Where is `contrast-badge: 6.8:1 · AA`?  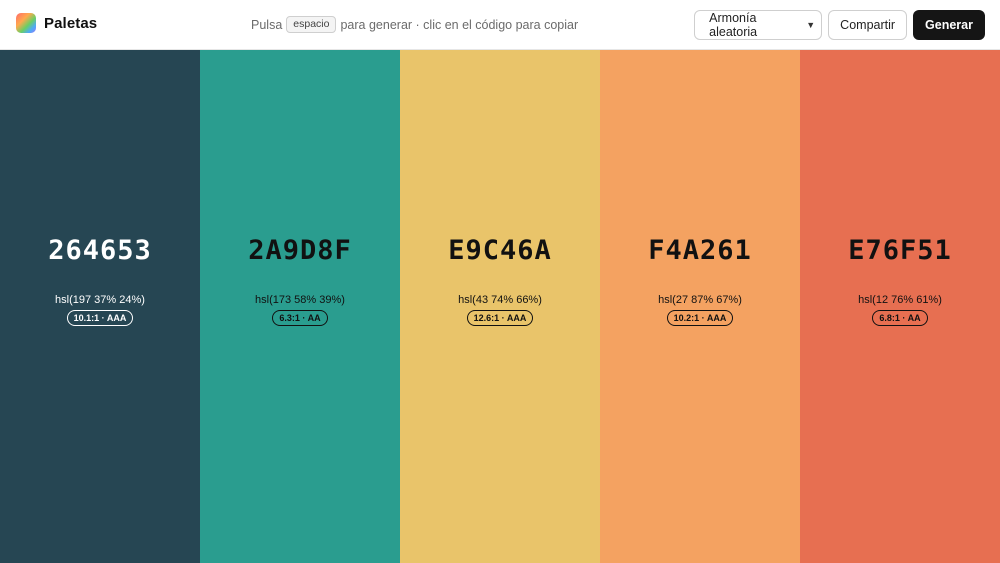 contrast-badge: 6.8:1 · AA is located at coordinates (900, 318).